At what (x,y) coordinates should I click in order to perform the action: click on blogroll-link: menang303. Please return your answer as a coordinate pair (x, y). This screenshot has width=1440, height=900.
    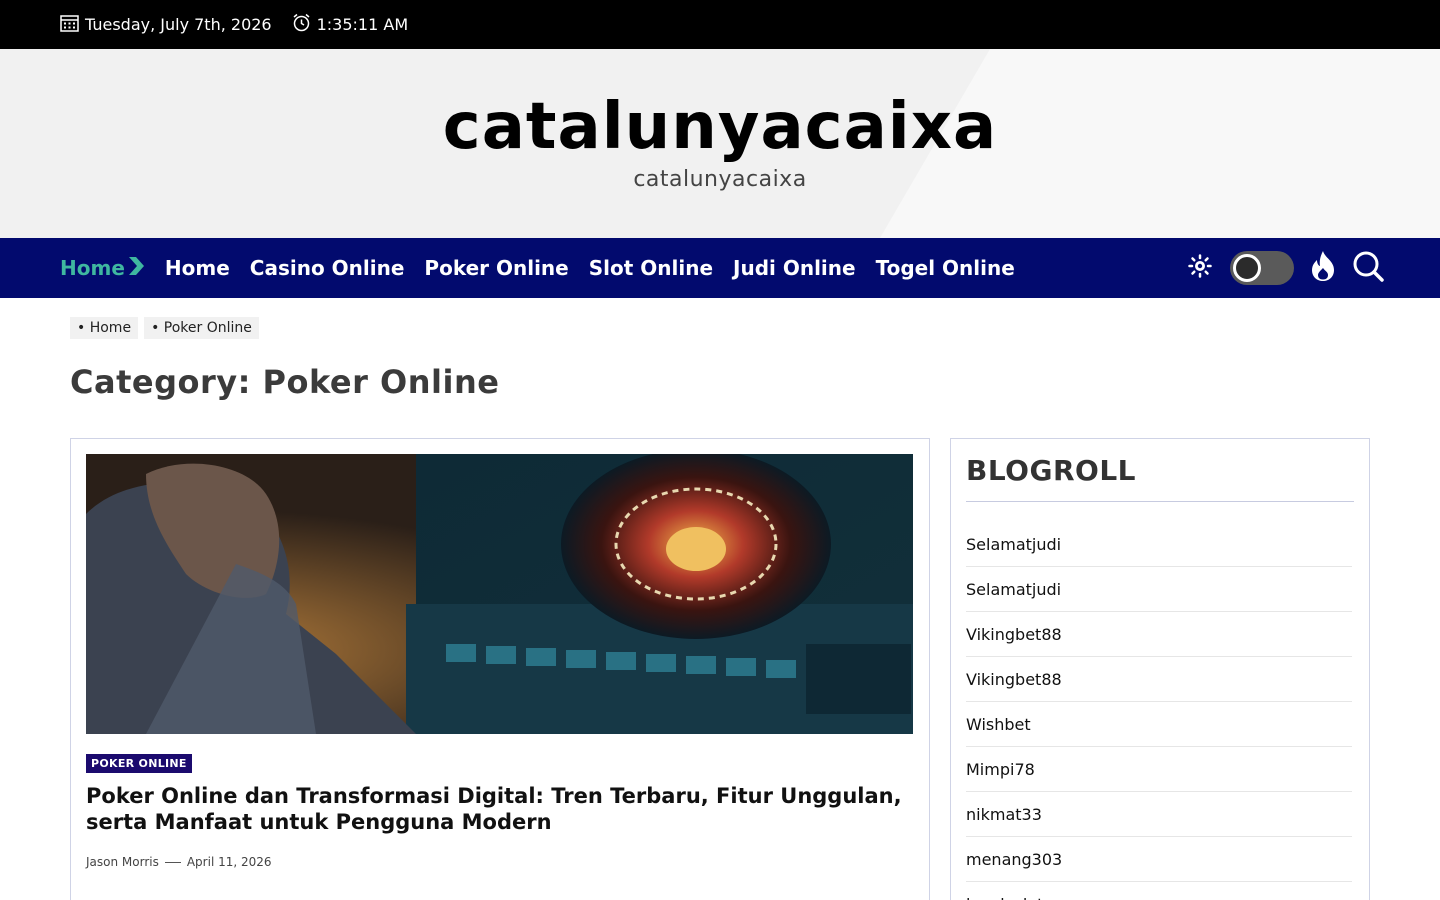
    Looking at the image, I should click on (1159, 859).